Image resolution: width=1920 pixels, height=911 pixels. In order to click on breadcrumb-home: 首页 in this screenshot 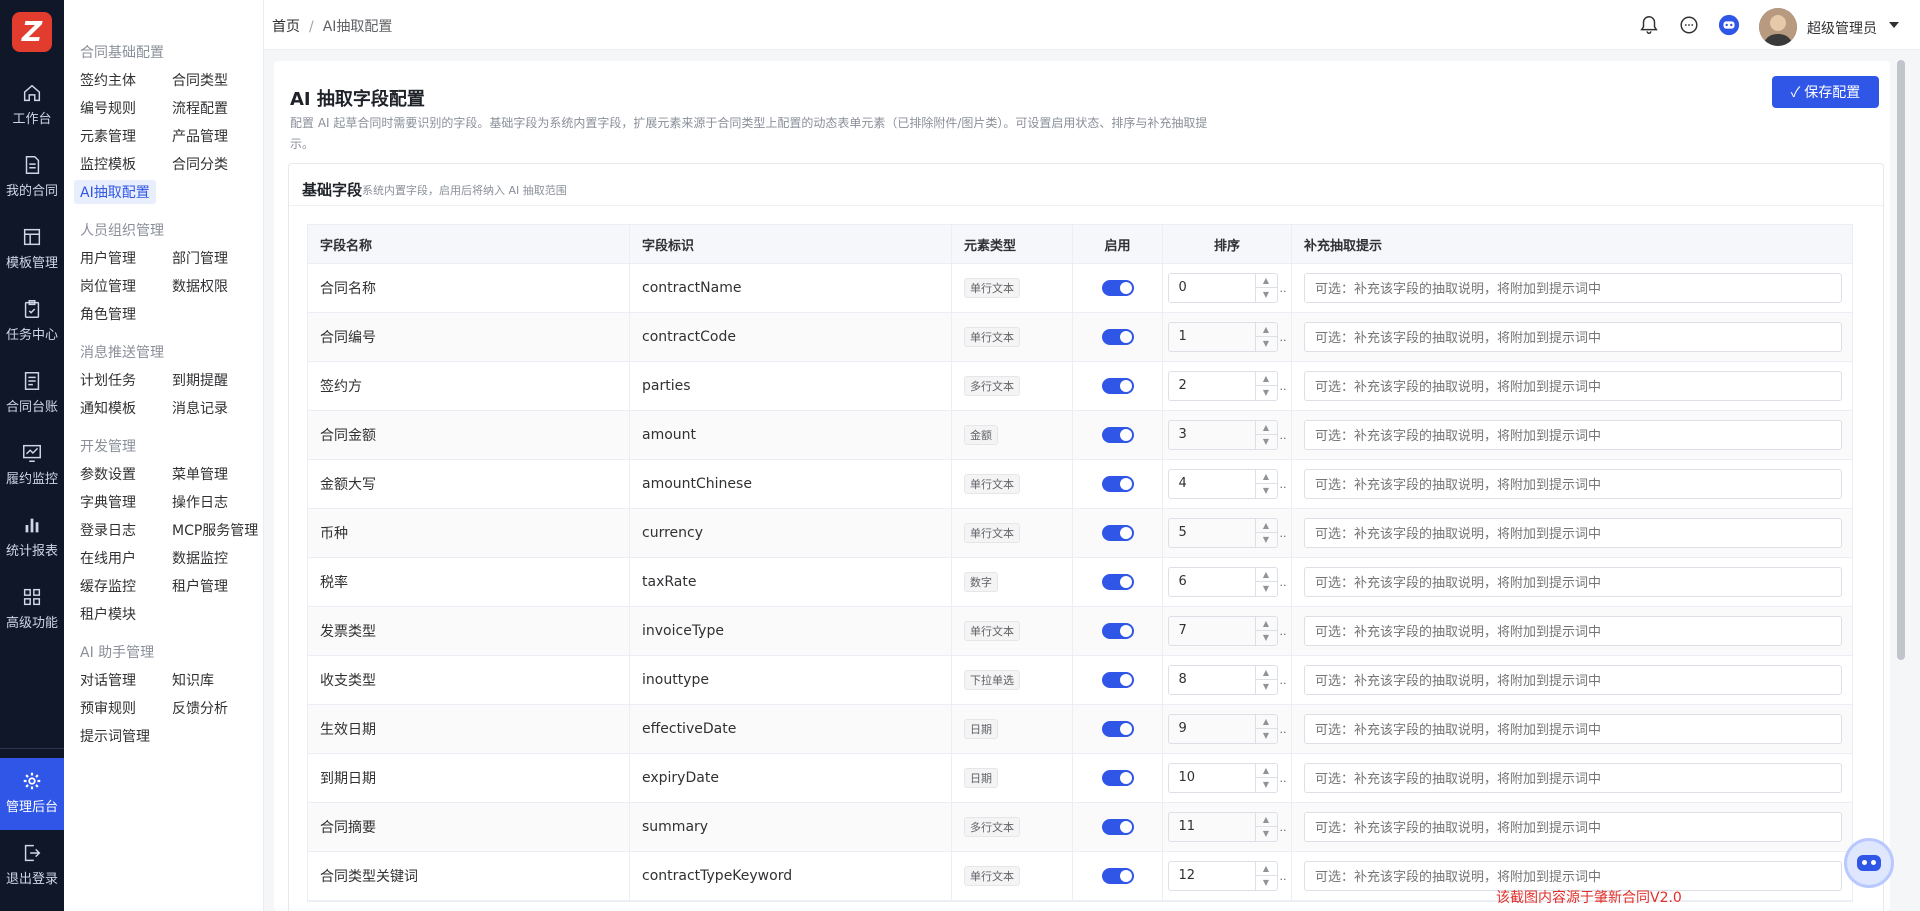, I will do `click(286, 27)`.